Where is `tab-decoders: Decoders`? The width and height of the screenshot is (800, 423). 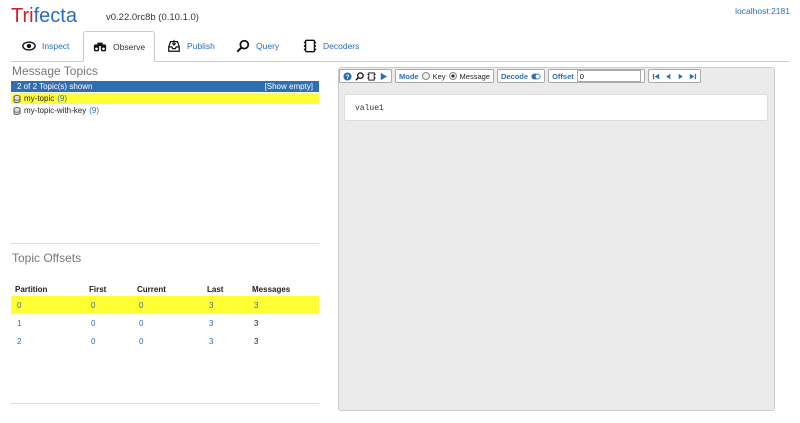
tab-decoders: Decoders is located at coordinates (331, 45).